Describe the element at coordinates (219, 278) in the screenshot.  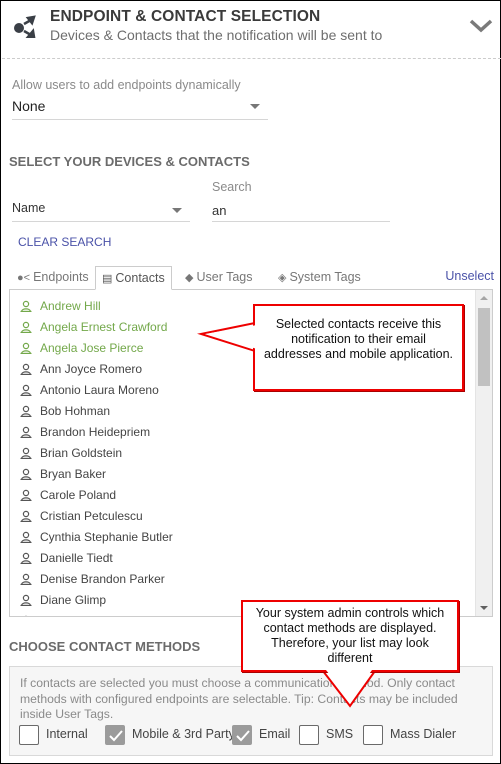
I see `tab-user-tags: ◆ User Tags` at that location.